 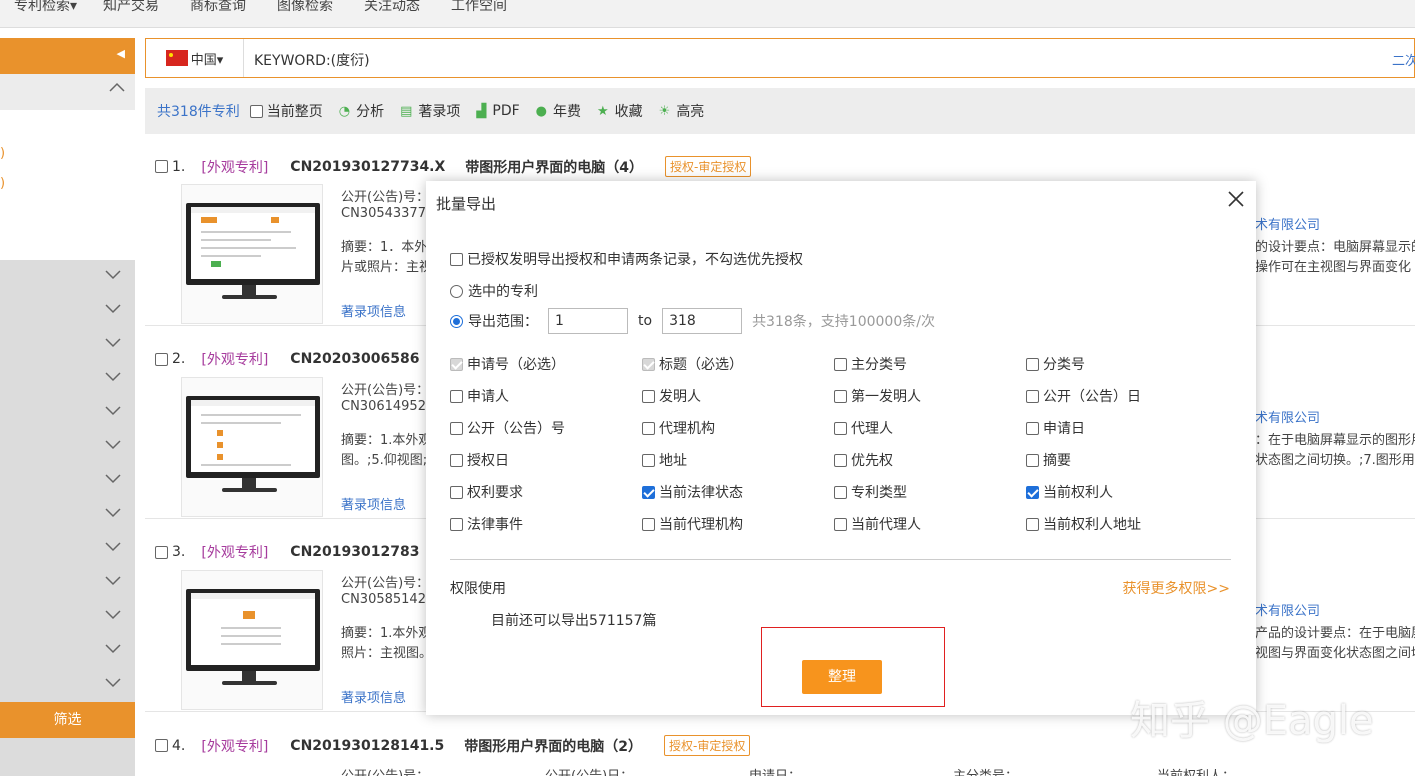 What do you see at coordinates (682, 111) in the screenshot?
I see `highlight-button: ☀ 高亮` at bounding box center [682, 111].